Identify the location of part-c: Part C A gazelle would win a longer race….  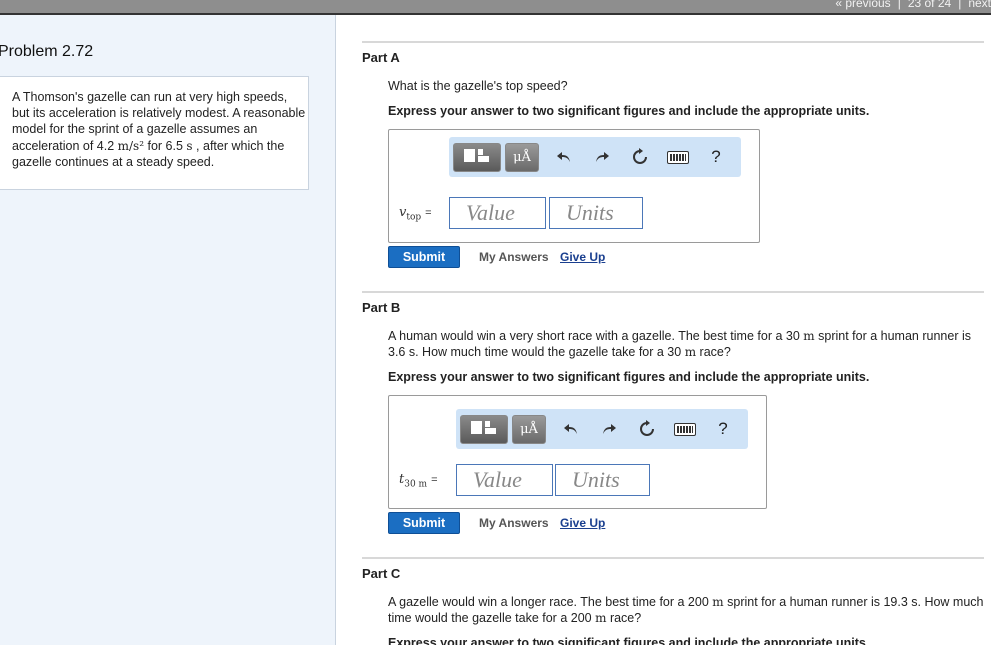
(673, 605).